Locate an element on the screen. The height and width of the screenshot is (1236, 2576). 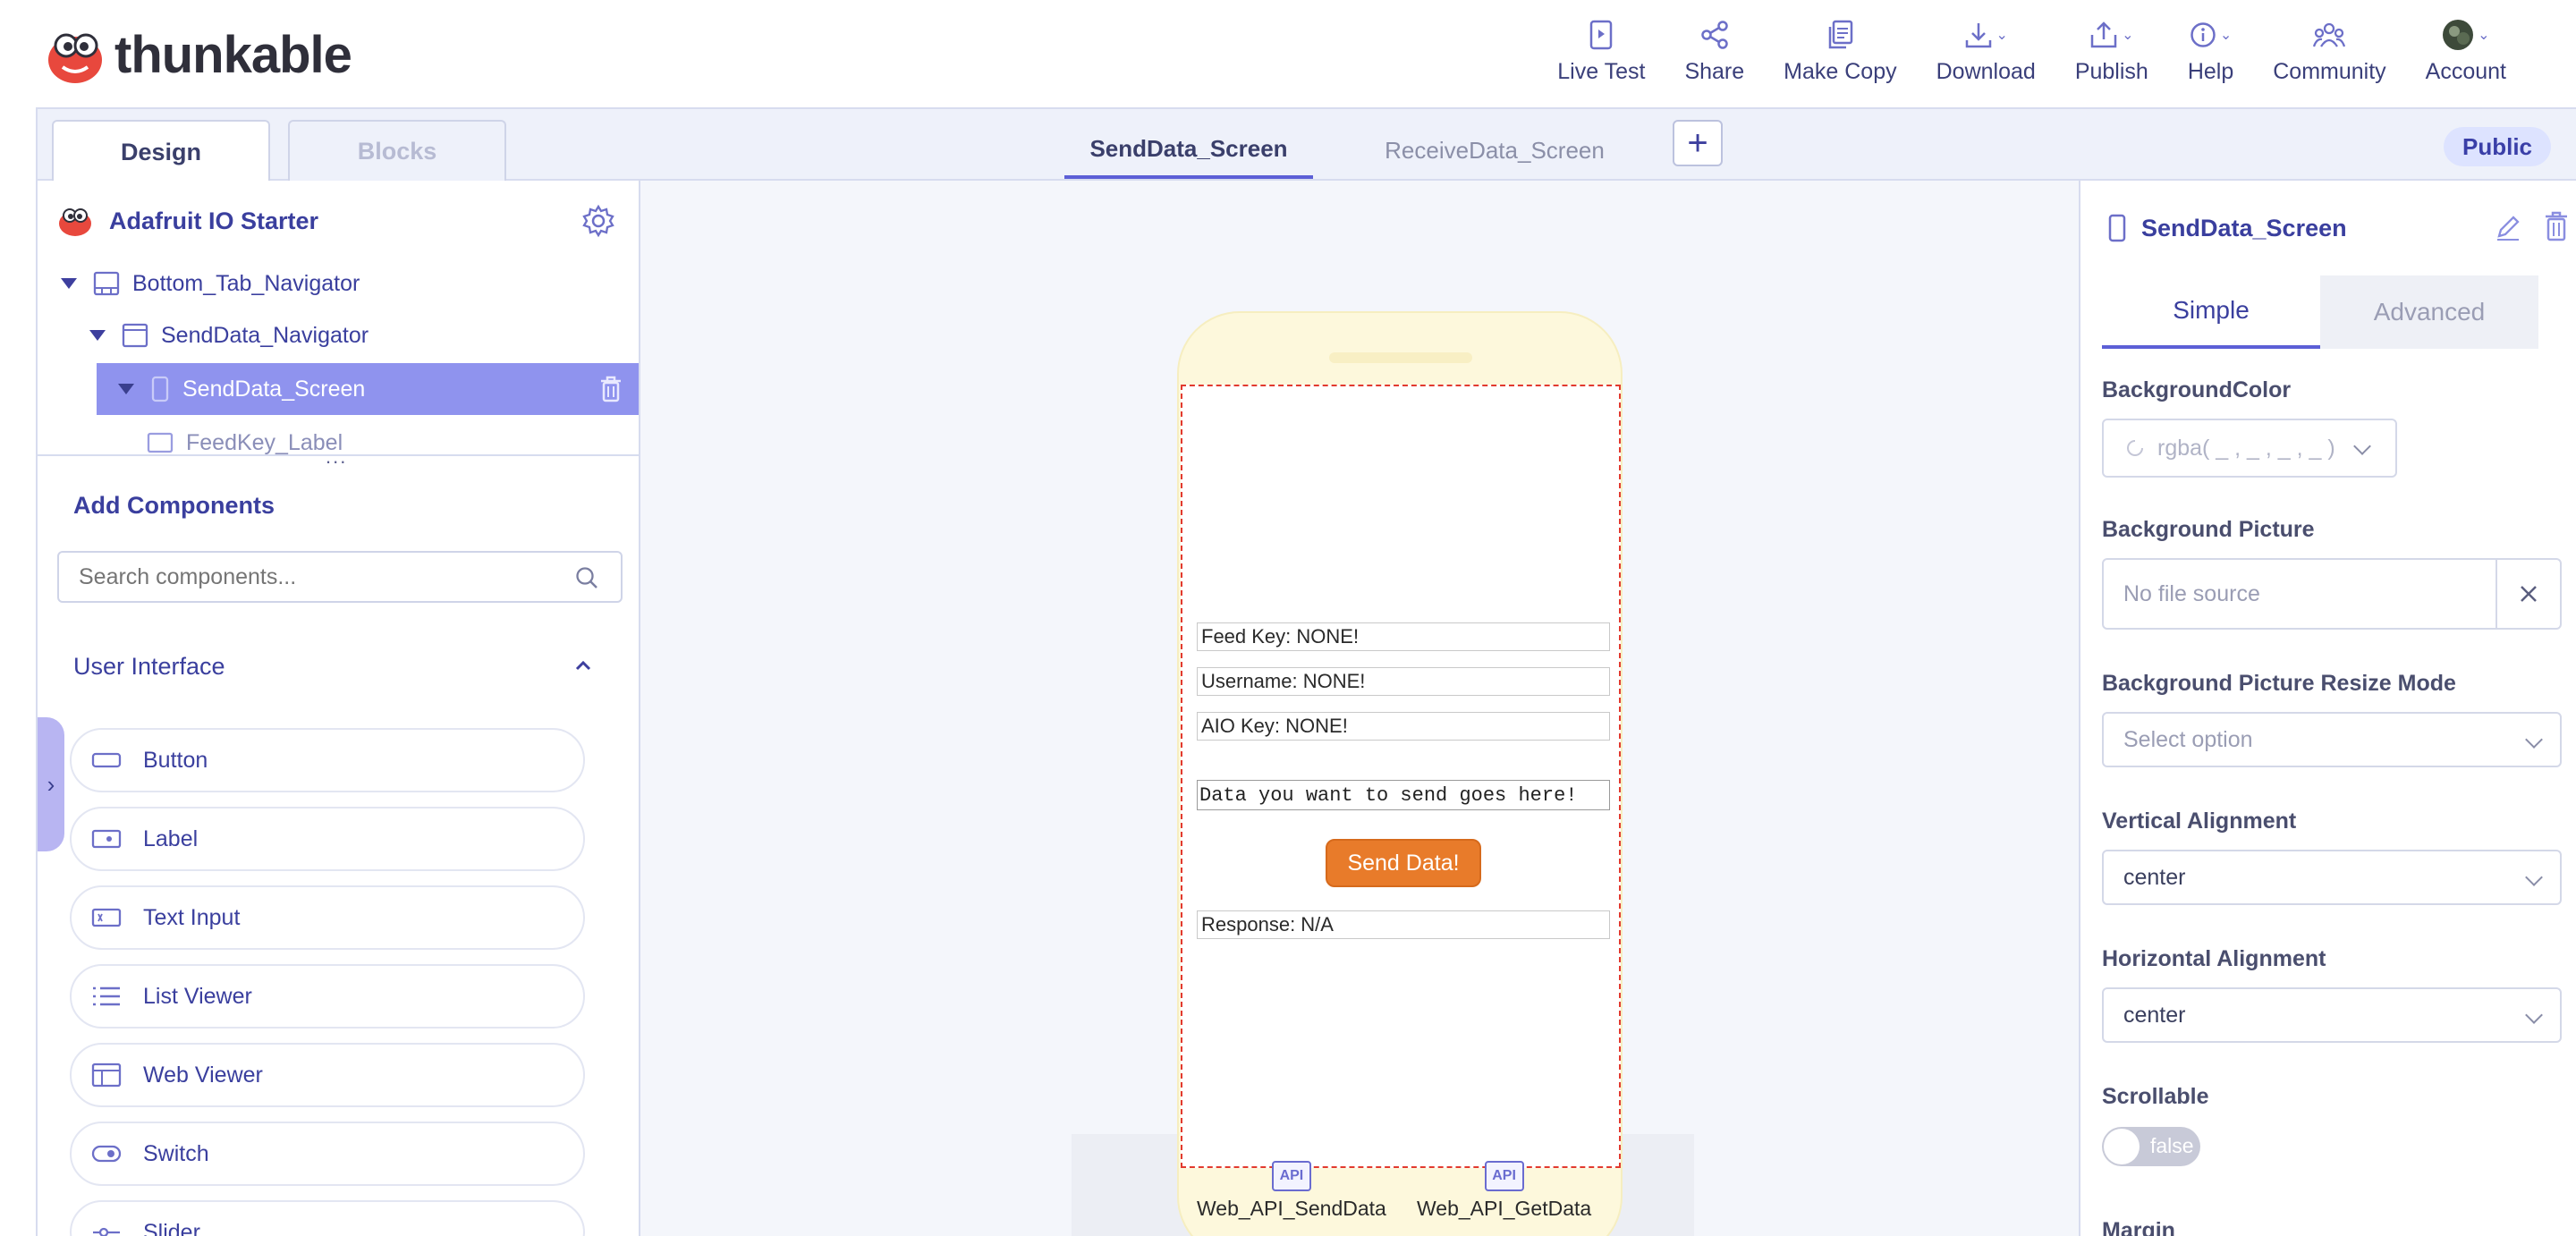
help-button: ⌄ Help is located at coordinates (2210, 52).